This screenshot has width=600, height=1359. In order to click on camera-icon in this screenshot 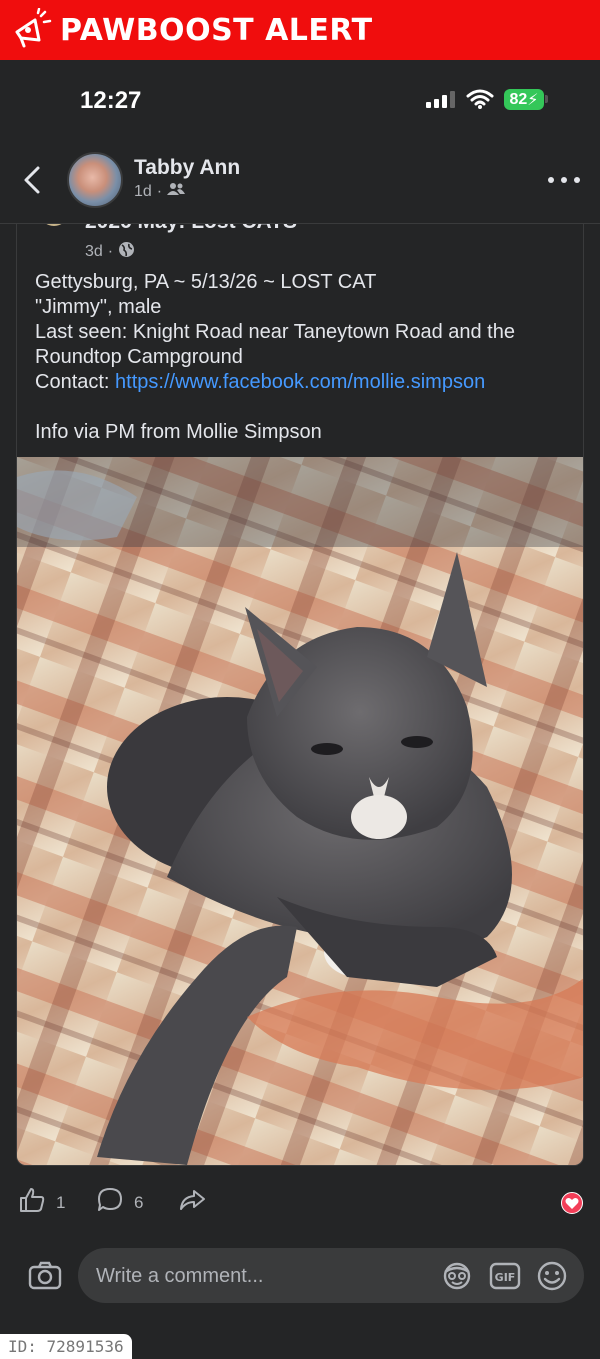, I will do `click(45, 1277)`.